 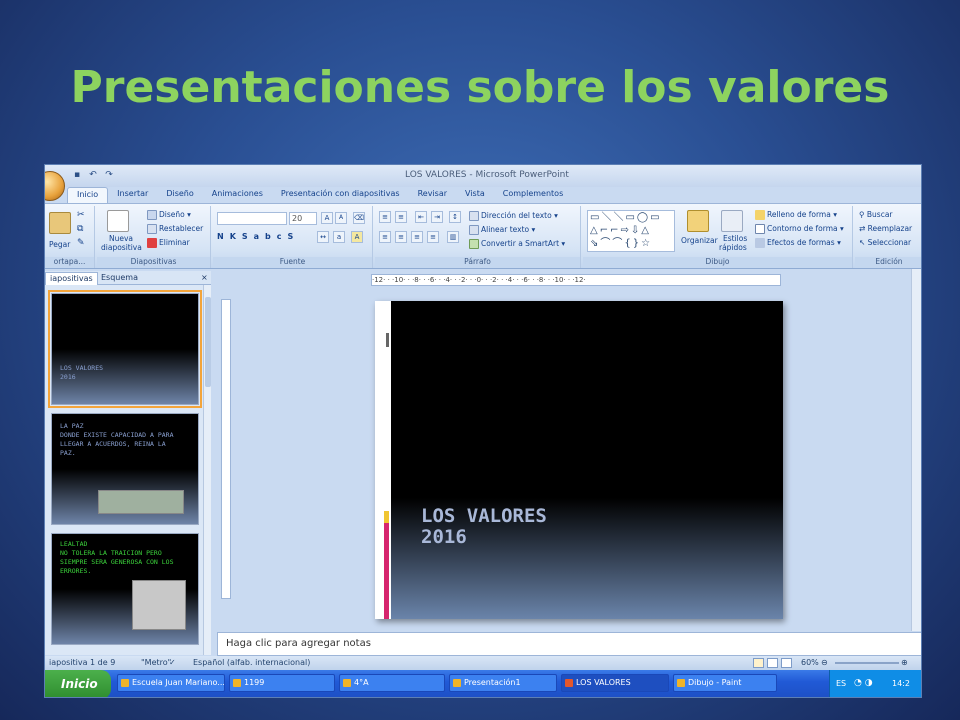 What do you see at coordinates (758, 663) in the screenshot?
I see `normal-view-icon` at bounding box center [758, 663].